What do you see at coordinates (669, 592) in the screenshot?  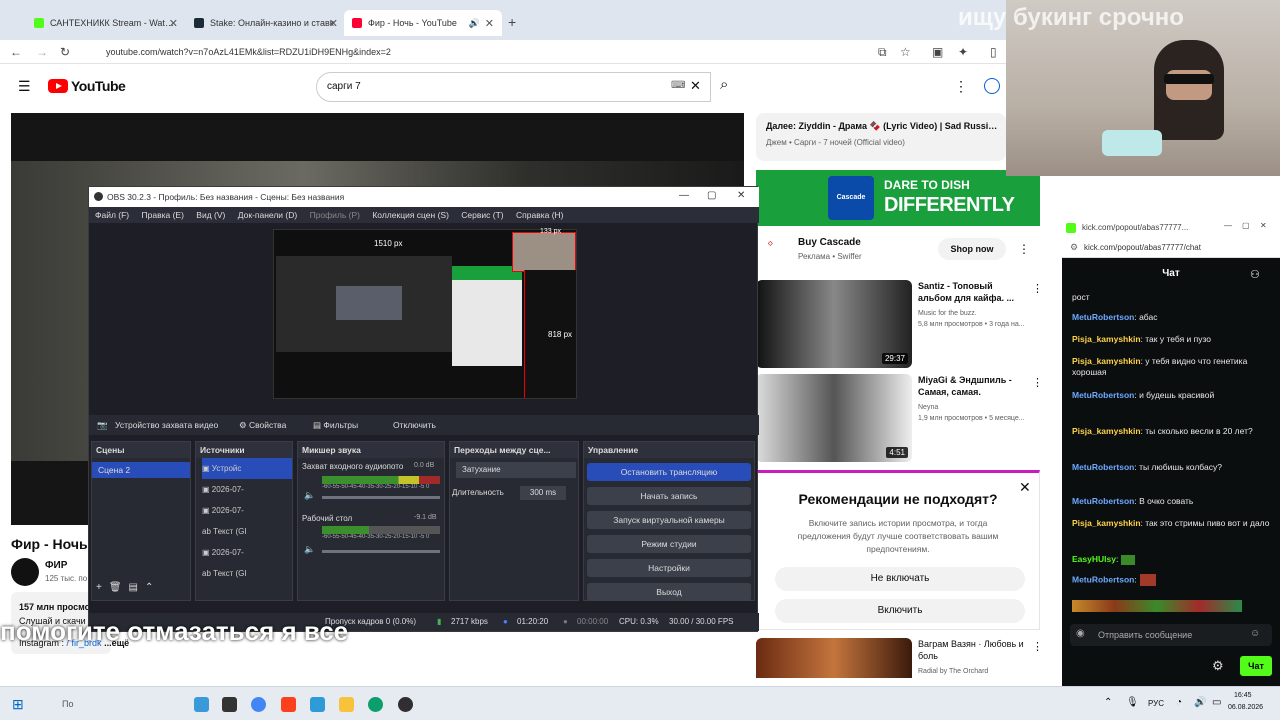 I see `exit-button: Выход` at bounding box center [669, 592].